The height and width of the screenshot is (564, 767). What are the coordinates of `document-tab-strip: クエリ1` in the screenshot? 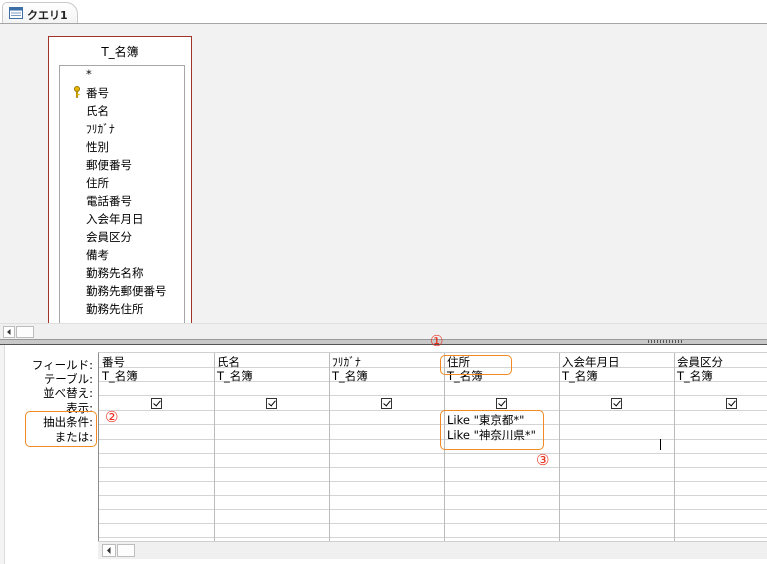 It's located at (383, 12).